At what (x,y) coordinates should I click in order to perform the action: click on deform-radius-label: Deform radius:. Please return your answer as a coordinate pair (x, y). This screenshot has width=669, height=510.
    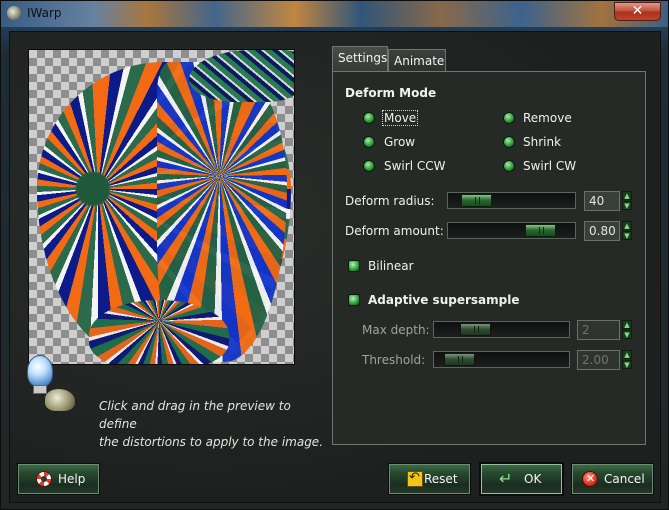
    Looking at the image, I should click on (390, 201).